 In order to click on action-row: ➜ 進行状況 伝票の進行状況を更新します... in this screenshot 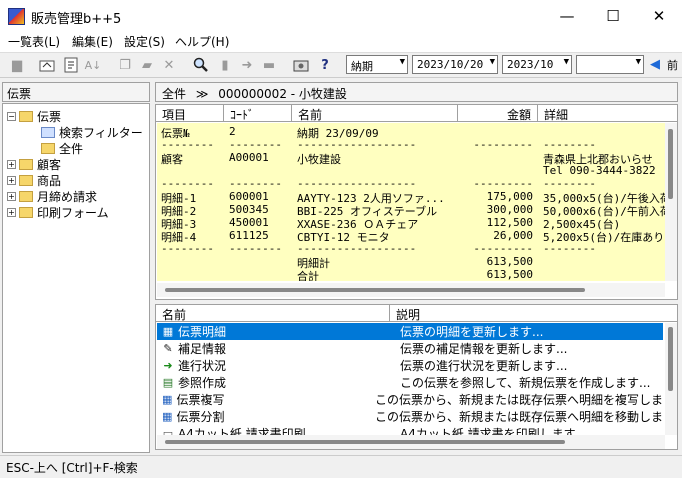, I will do `click(410, 365)`.